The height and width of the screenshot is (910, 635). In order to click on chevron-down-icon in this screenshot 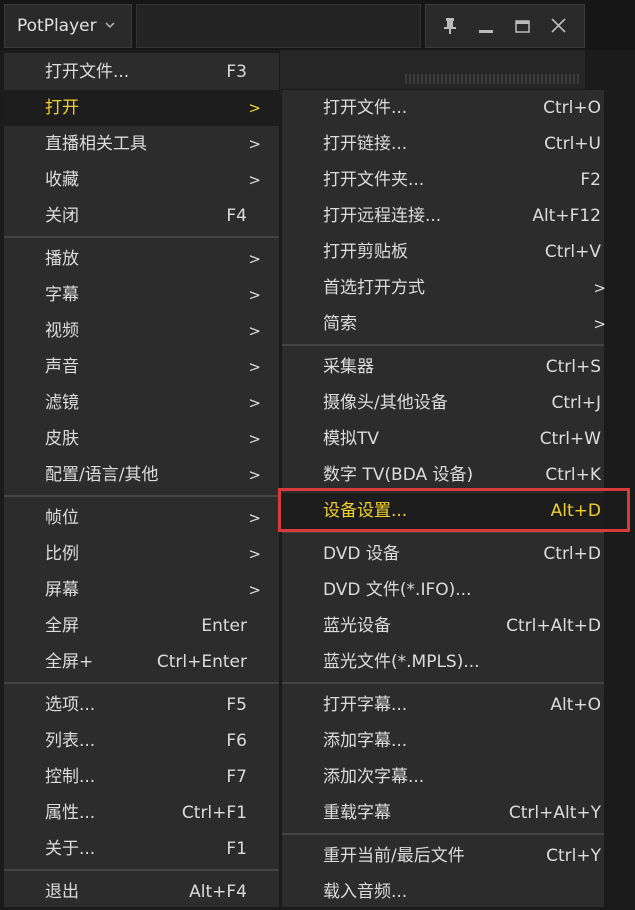, I will do `click(110, 26)`.